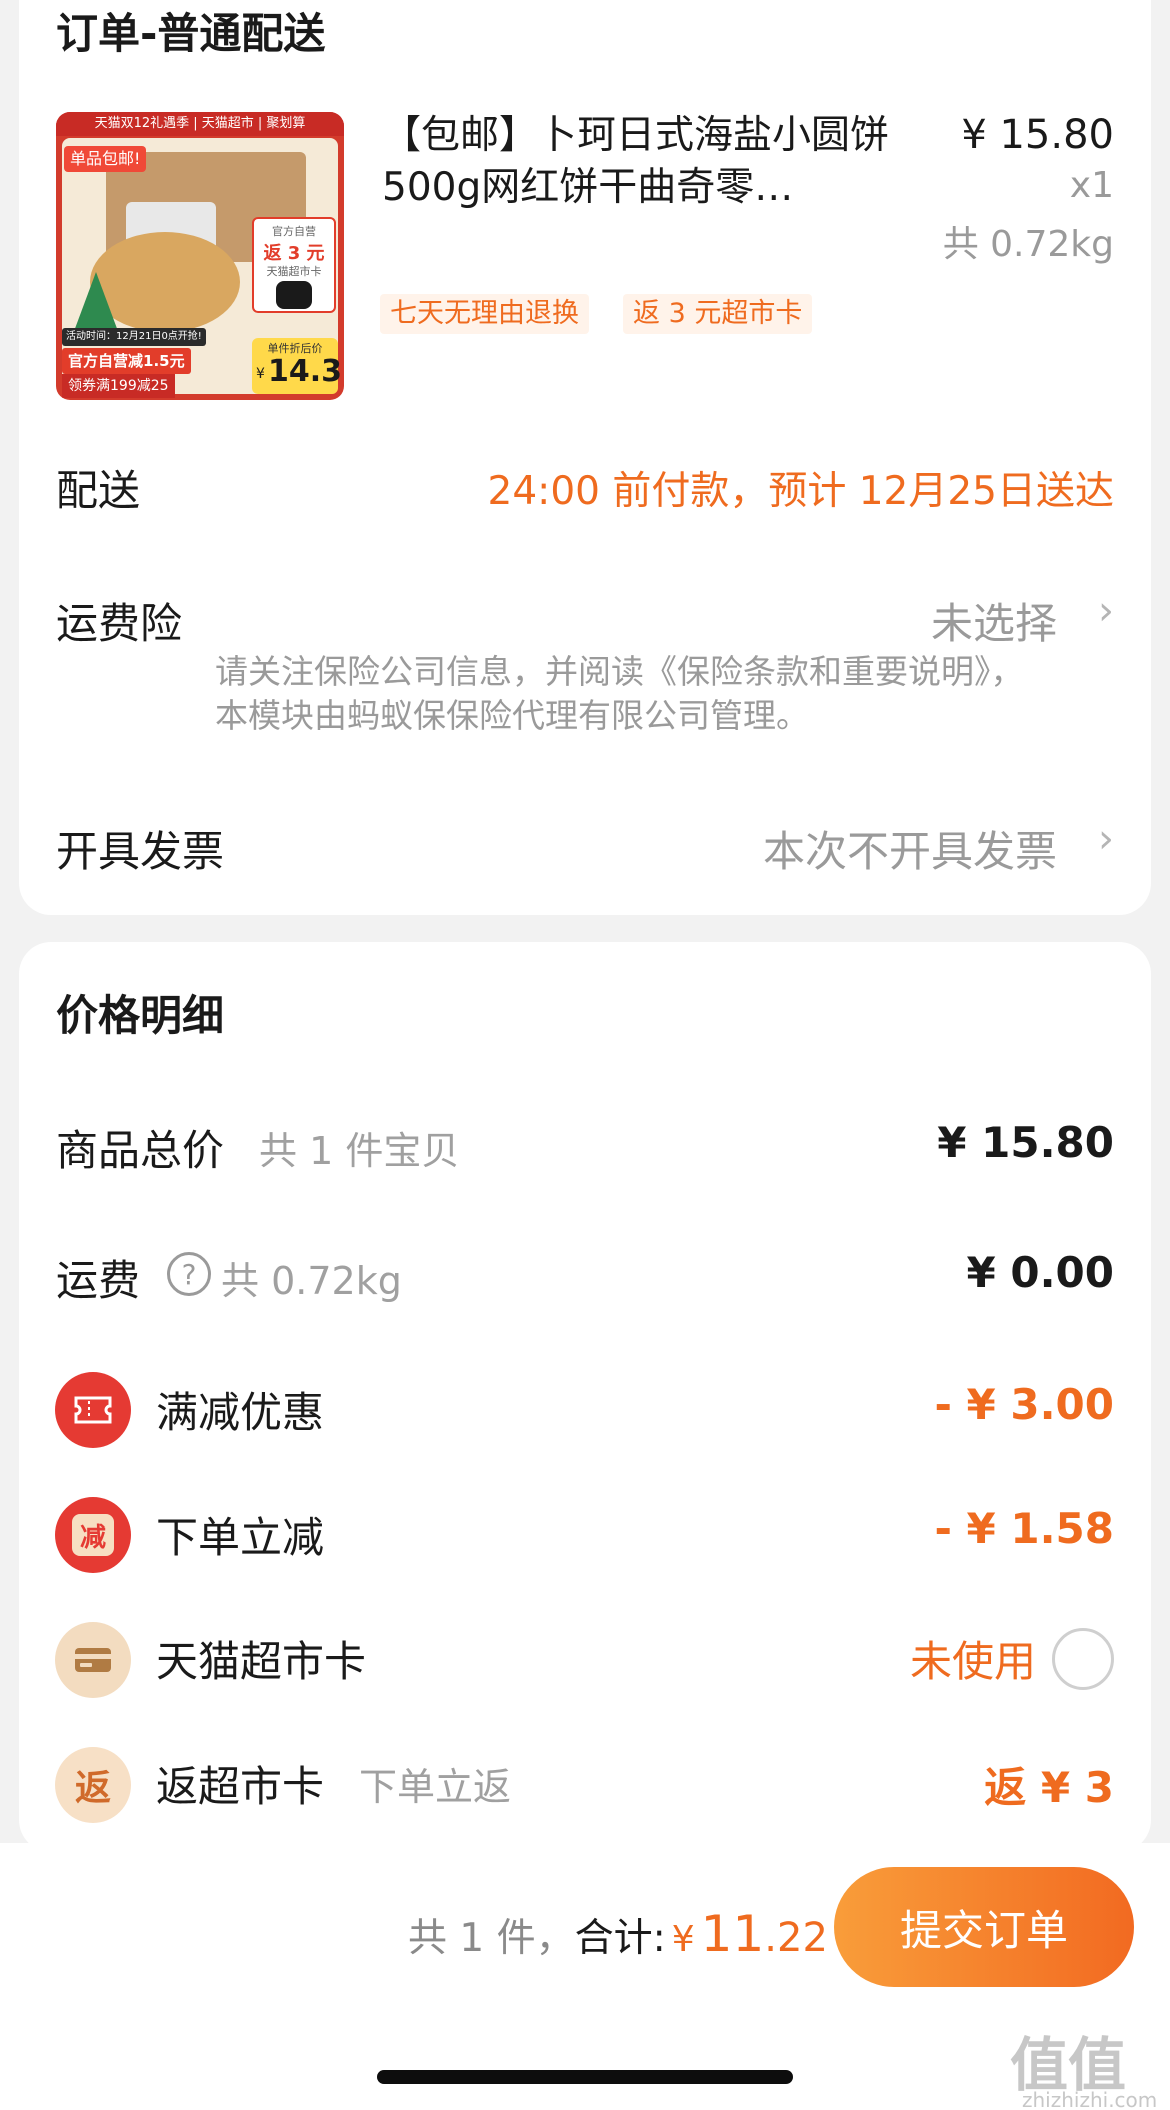 Image resolution: width=1170 pixels, height=2110 pixels. I want to click on invoice-value: 本次不开具发票, so click(909, 851).